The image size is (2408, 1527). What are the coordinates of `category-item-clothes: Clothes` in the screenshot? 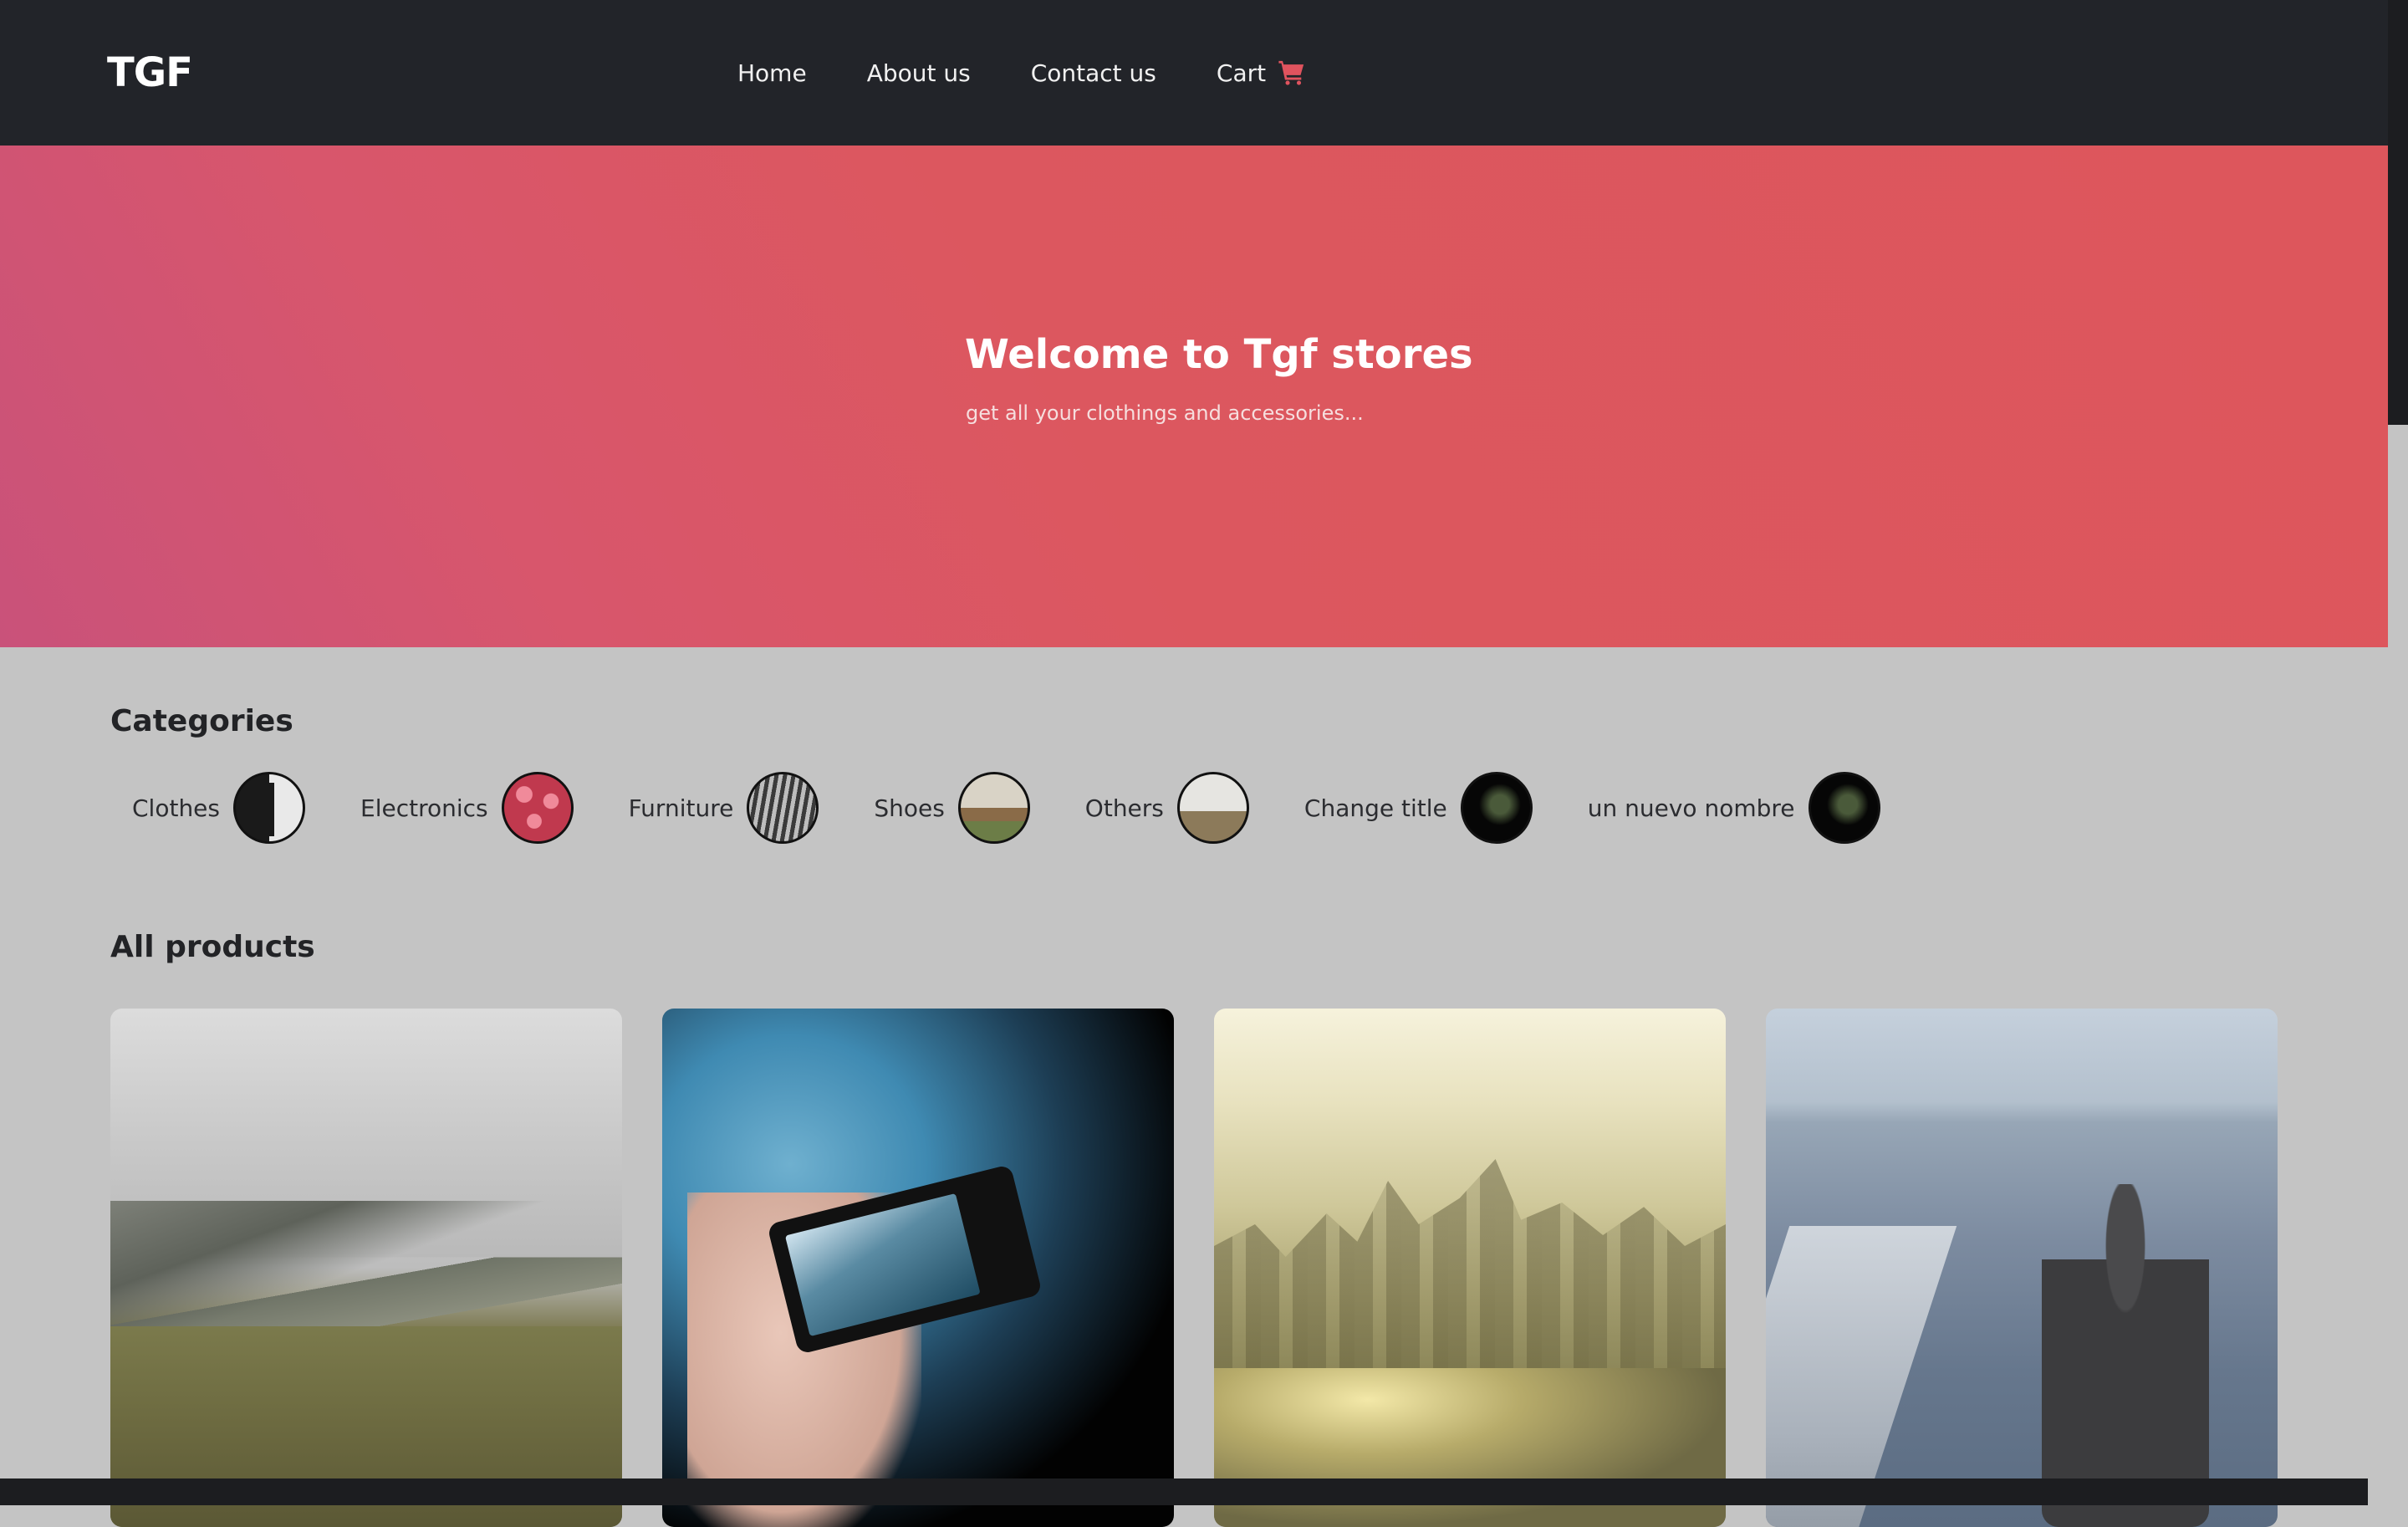 It's located at (219, 808).